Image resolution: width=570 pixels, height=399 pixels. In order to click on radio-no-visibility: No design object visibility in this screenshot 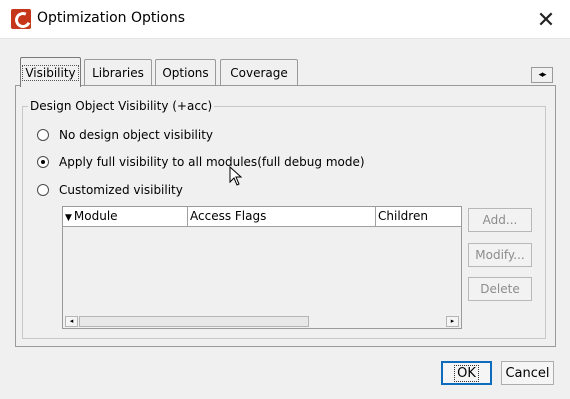, I will do `click(125, 135)`.